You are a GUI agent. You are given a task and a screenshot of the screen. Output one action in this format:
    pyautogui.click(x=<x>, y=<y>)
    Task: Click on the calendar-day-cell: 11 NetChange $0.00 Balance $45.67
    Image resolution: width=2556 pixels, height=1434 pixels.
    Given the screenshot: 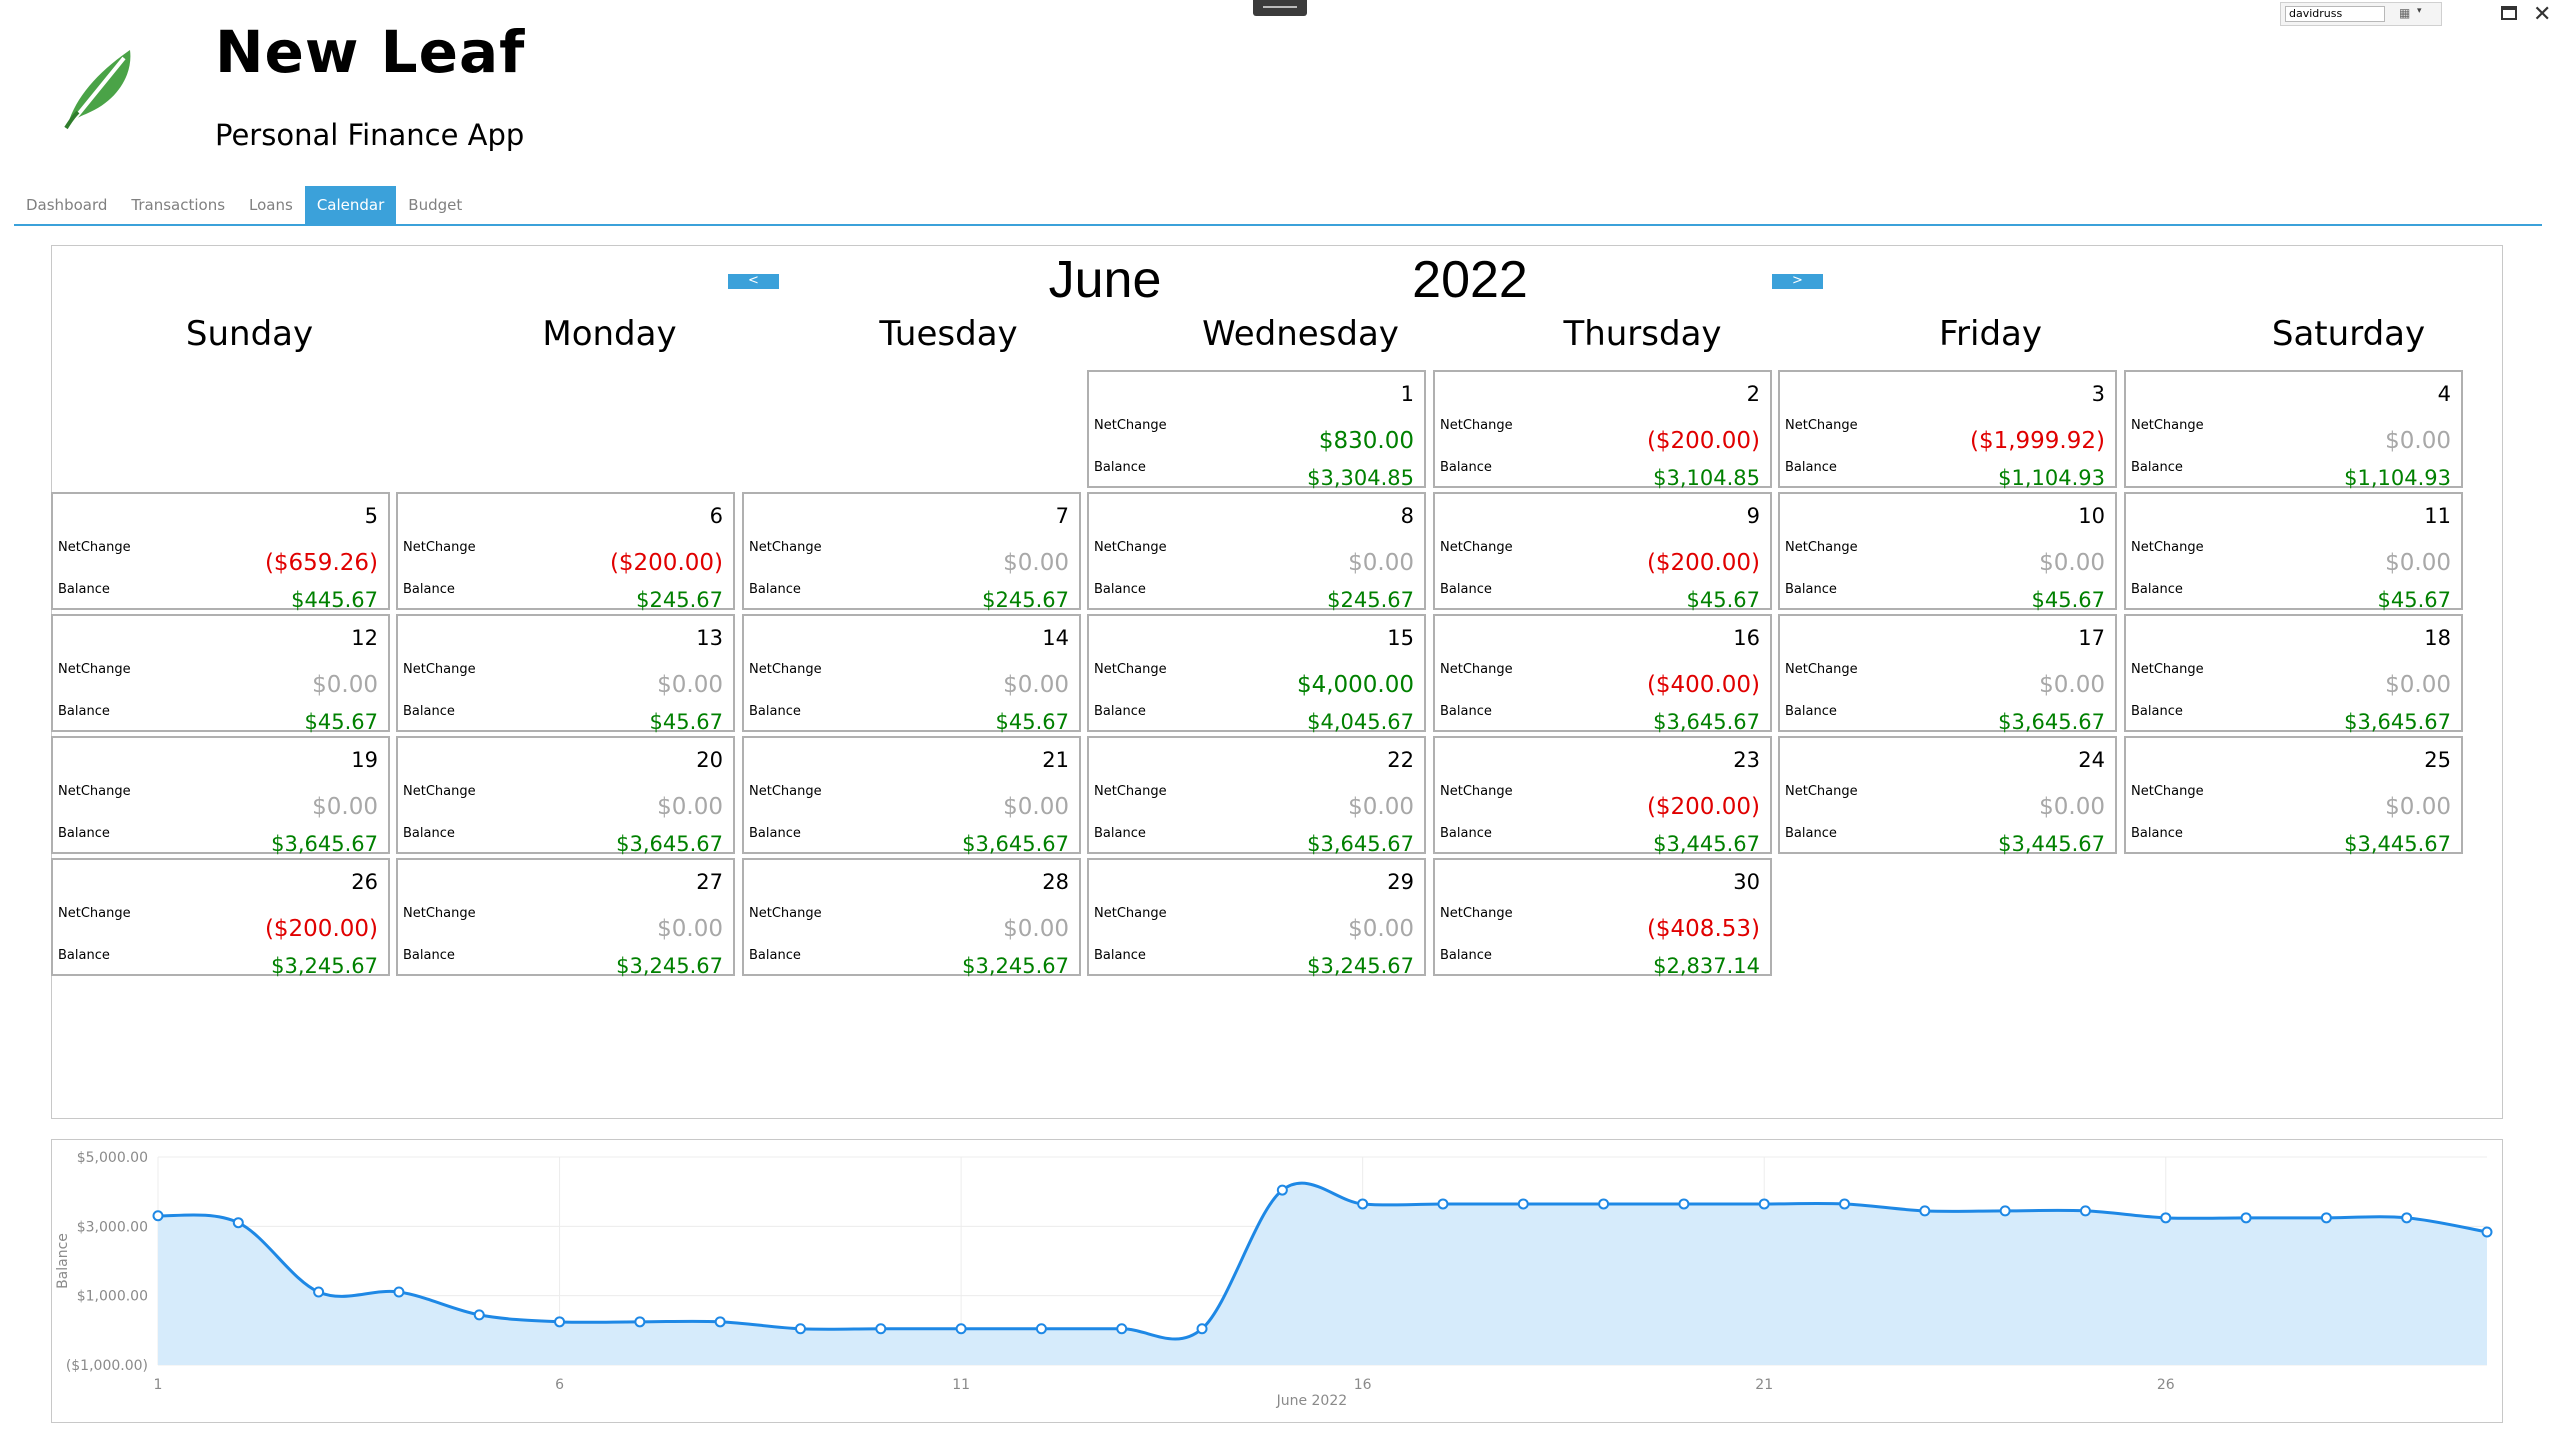 What is the action you would take?
    pyautogui.click(x=2293, y=552)
    